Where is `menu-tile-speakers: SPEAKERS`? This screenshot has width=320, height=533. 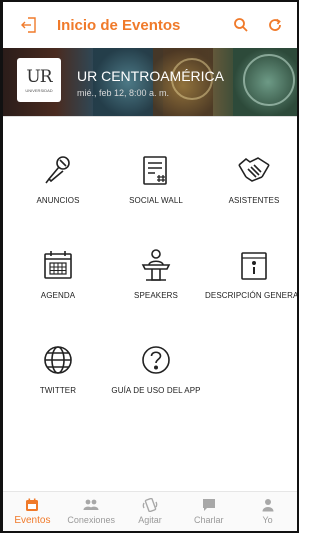 menu-tile-speakers: SPEAKERS is located at coordinates (156, 272).